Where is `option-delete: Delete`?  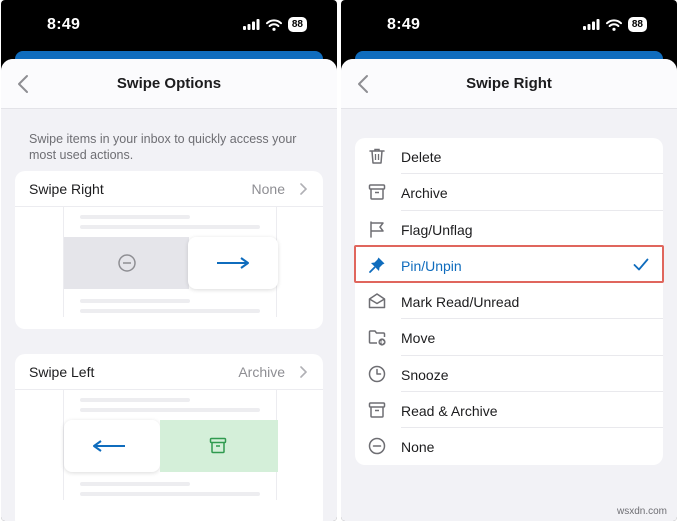 option-delete: Delete is located at coordinates (509, 156).